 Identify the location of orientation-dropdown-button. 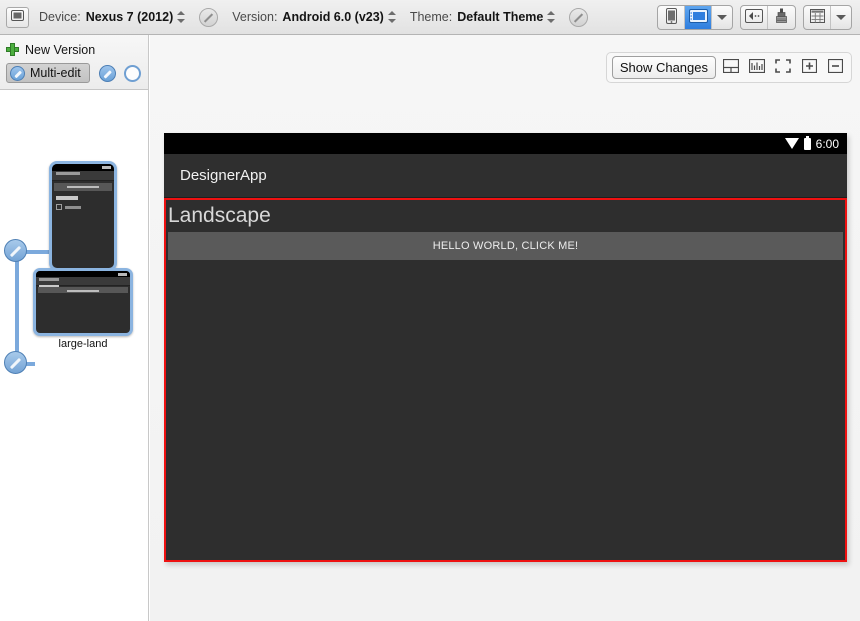
(722, 17).